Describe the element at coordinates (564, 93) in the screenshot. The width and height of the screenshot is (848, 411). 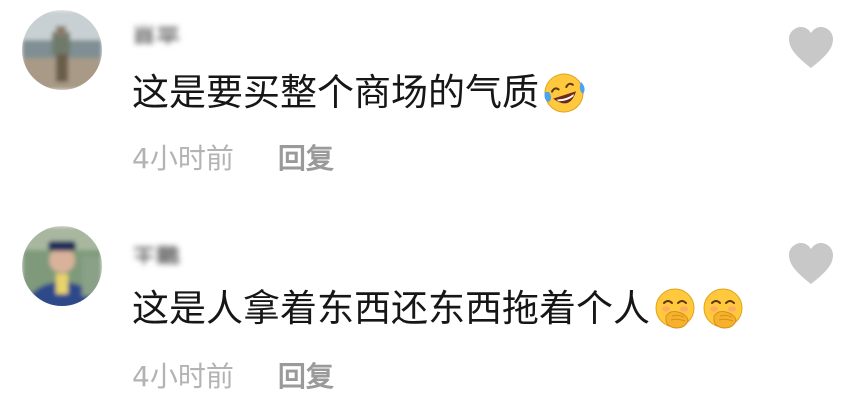
I see `tears-of-joy-icon` at that location.